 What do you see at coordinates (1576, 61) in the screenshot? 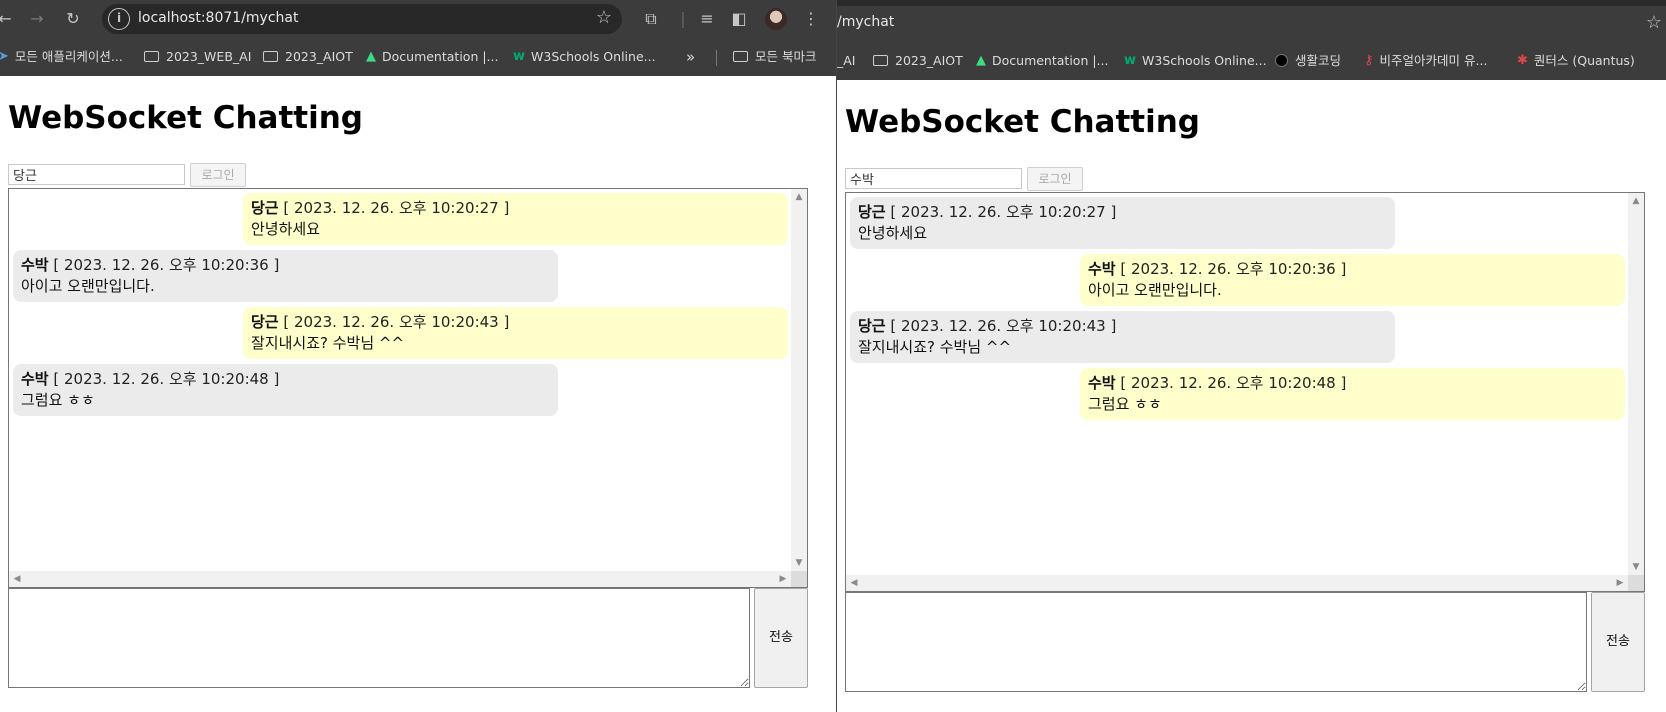
I see `bookmark-quantus: ✱ 퀀터스 (Quantus)` at bounding box center [1576, 61].